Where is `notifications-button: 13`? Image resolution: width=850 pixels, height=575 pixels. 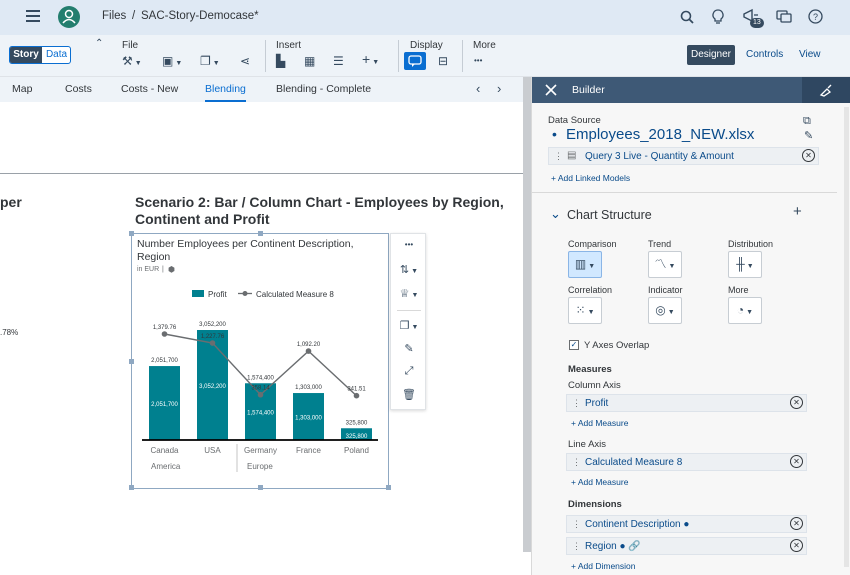
notifications-button: 13 is located at coordinates (754, 19).